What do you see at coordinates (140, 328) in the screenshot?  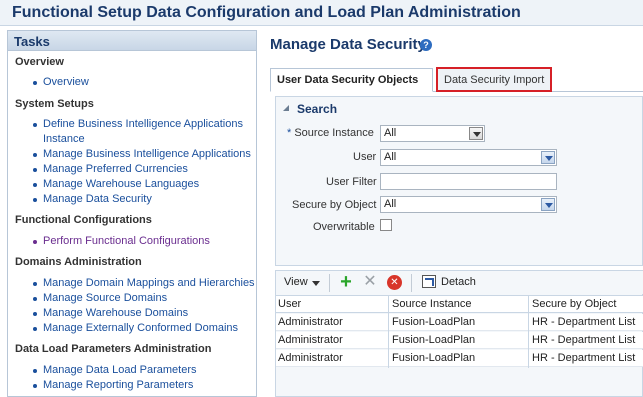 I see `task-externally-conformed-domains: Manage Externally Conformed Domains` at bounding box center [140, 328].